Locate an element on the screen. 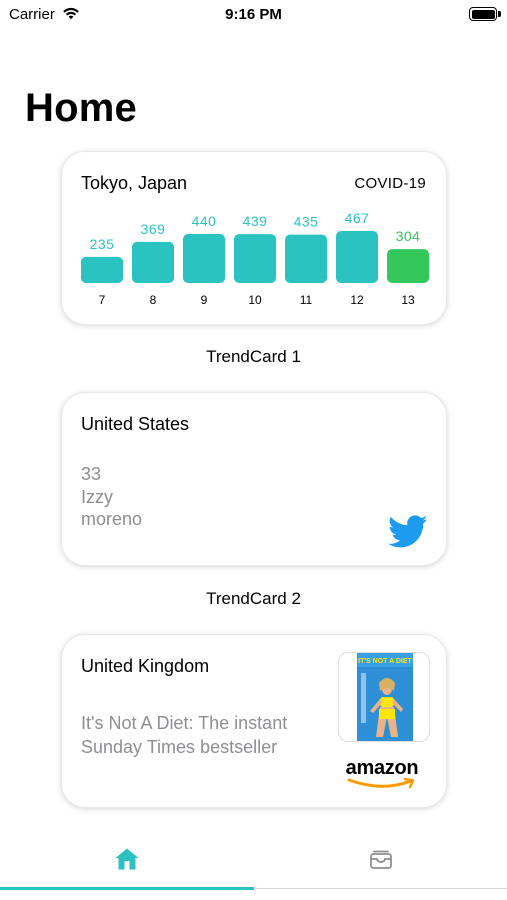 The height and width of the screenshot is (900, 507). tab-wallet is located at coordinates (380, 859).